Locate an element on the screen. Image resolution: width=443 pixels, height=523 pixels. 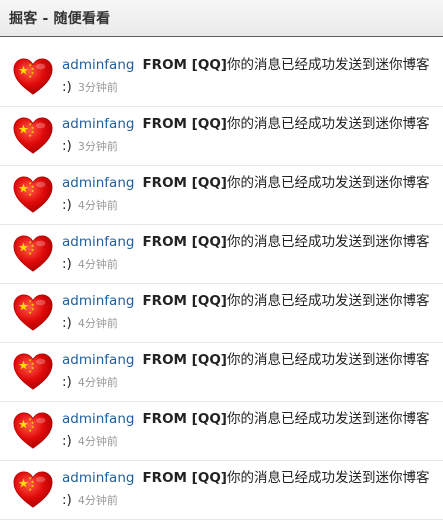
panel-title: 掘客 - 随便看看 is located at coordinates (60, 19).